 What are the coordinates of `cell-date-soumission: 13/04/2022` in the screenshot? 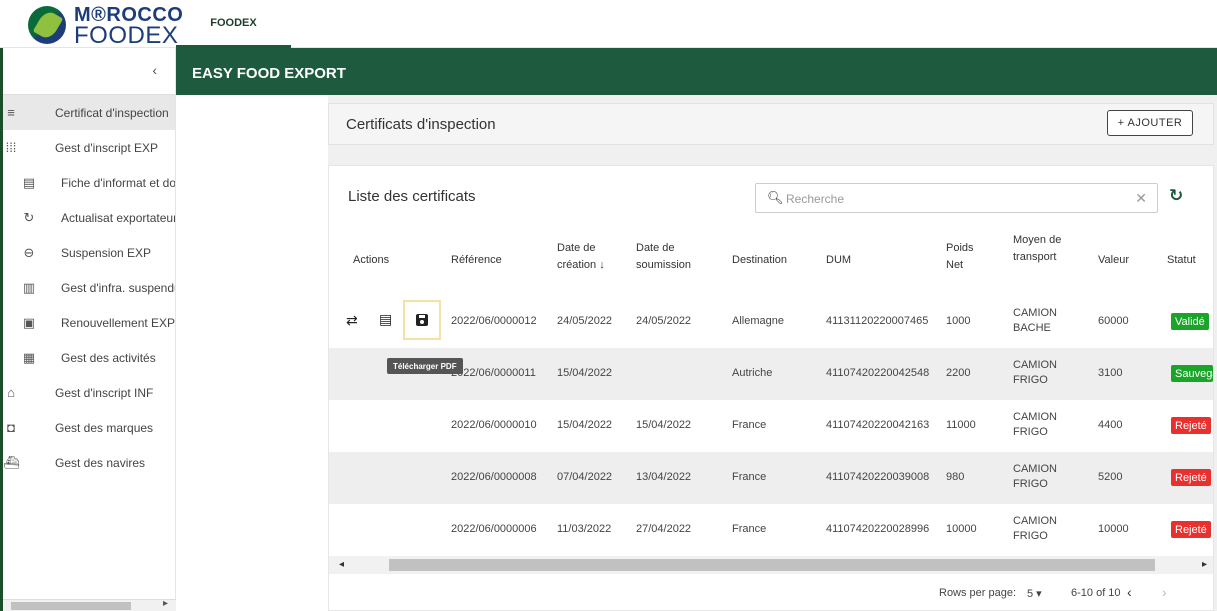 It's located at (664, 477).